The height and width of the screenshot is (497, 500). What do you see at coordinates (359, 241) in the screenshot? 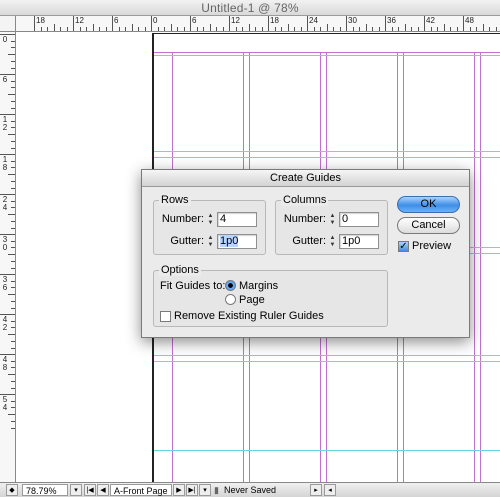
I see `columns-gutter-input: 1p0` at bounding box center [359, 241].